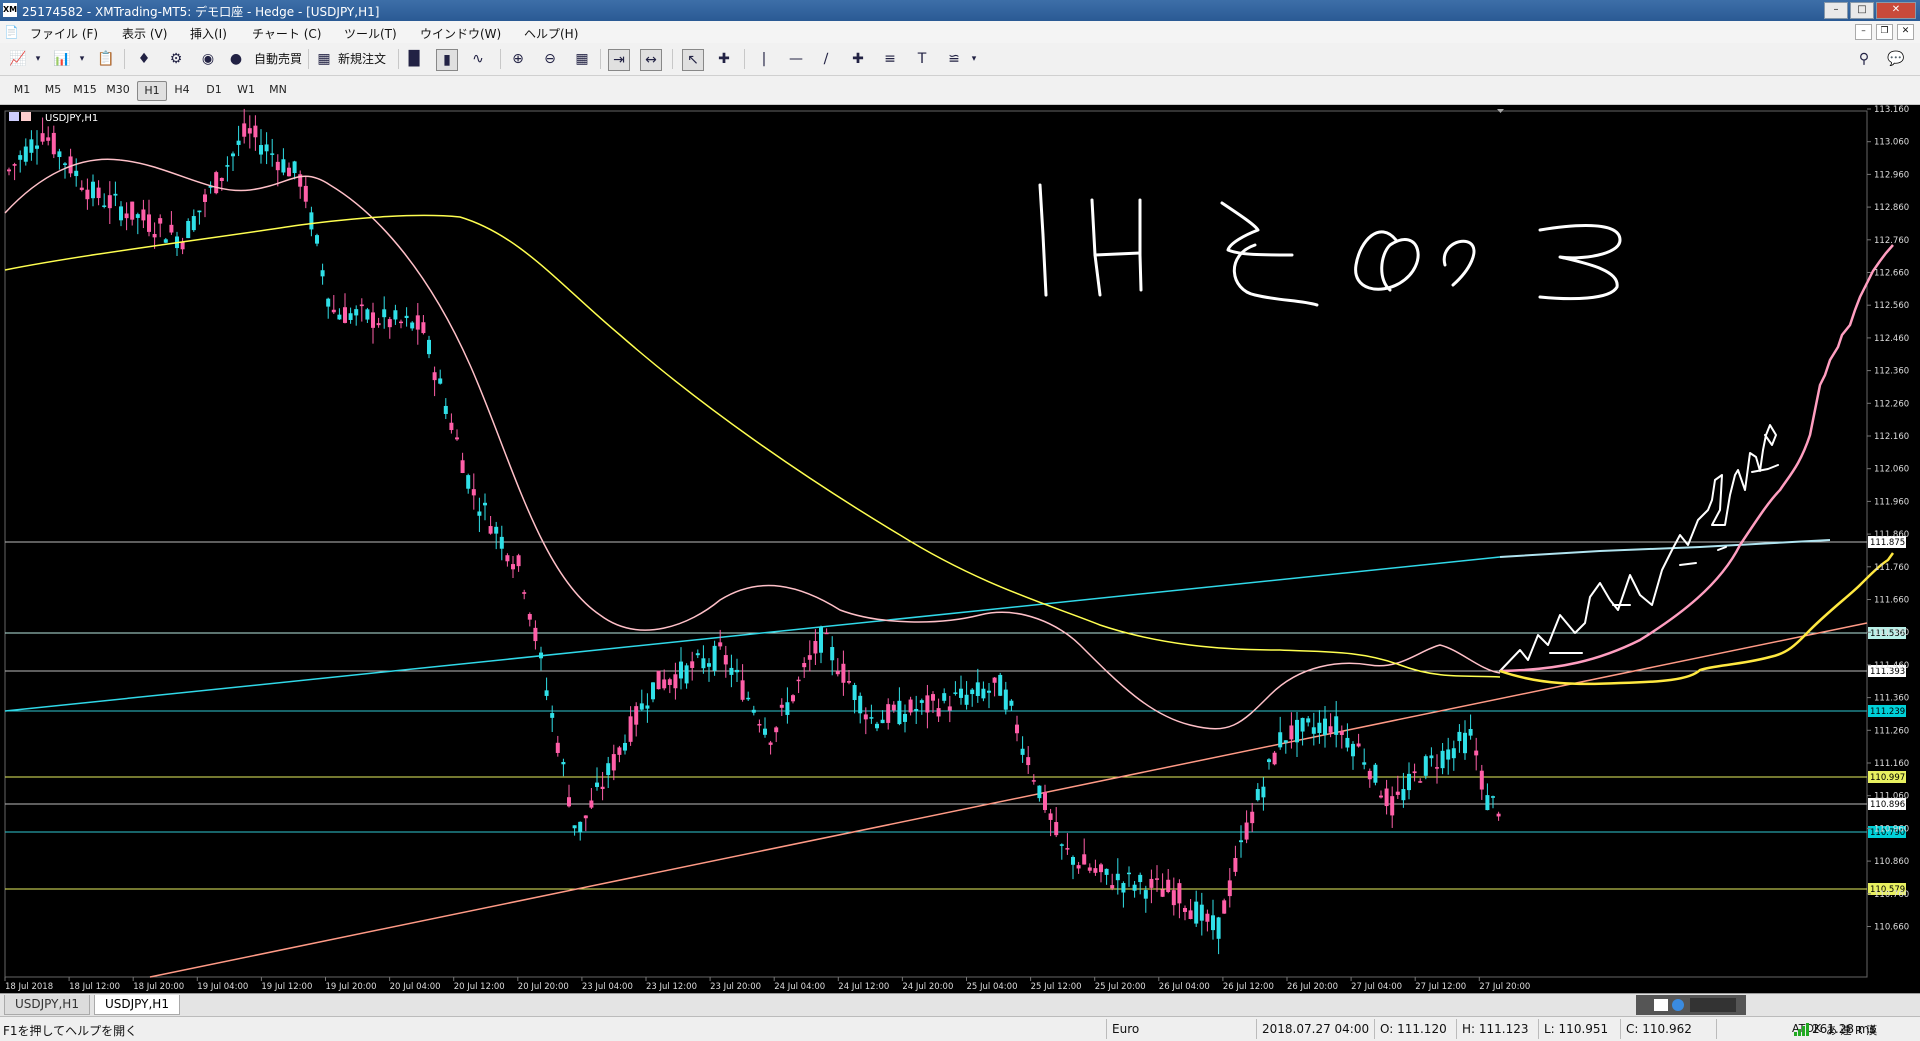 This screenshot has height=1041, width=1920. What do you see at coordinates (890, 59) in the screenshot?
I see `channels-icon: ≡` at bounding box center [890, 59].